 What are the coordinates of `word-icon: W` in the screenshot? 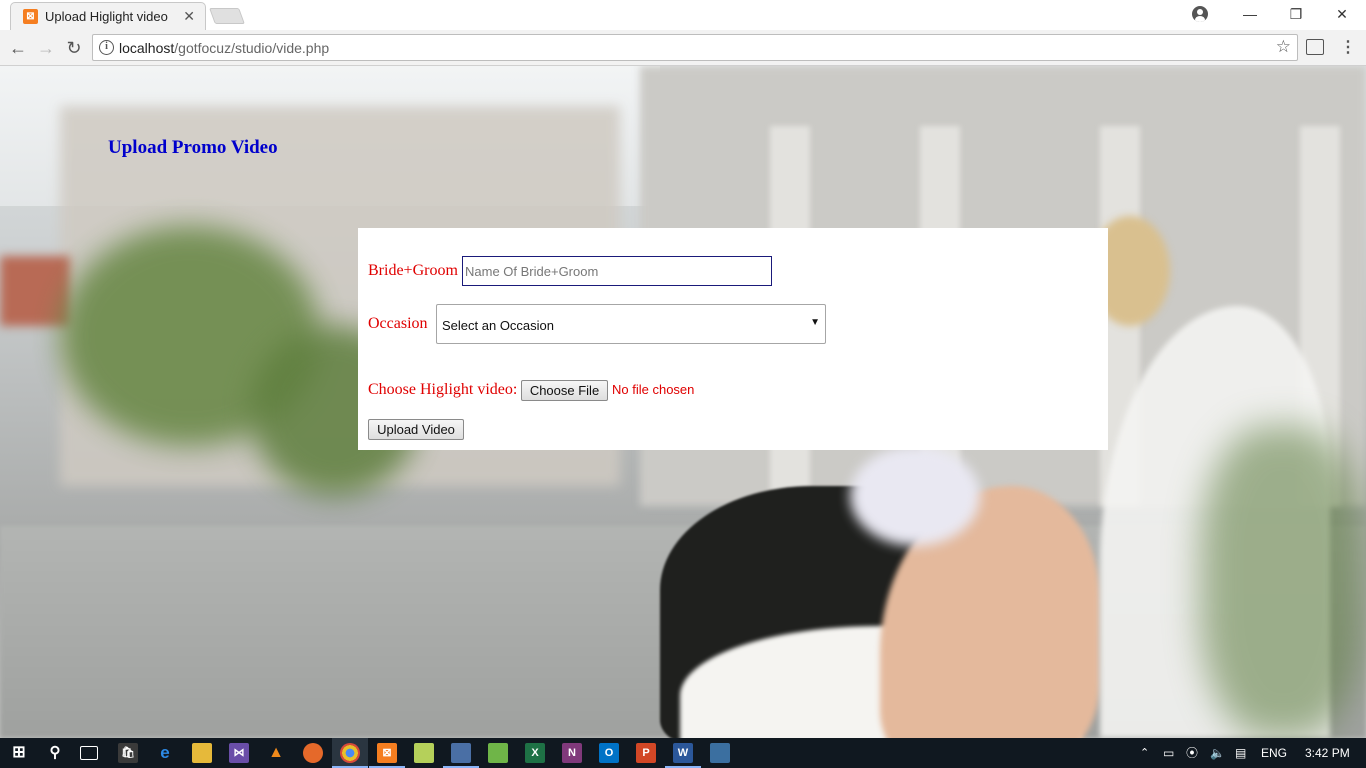 It's located at (683, 753).